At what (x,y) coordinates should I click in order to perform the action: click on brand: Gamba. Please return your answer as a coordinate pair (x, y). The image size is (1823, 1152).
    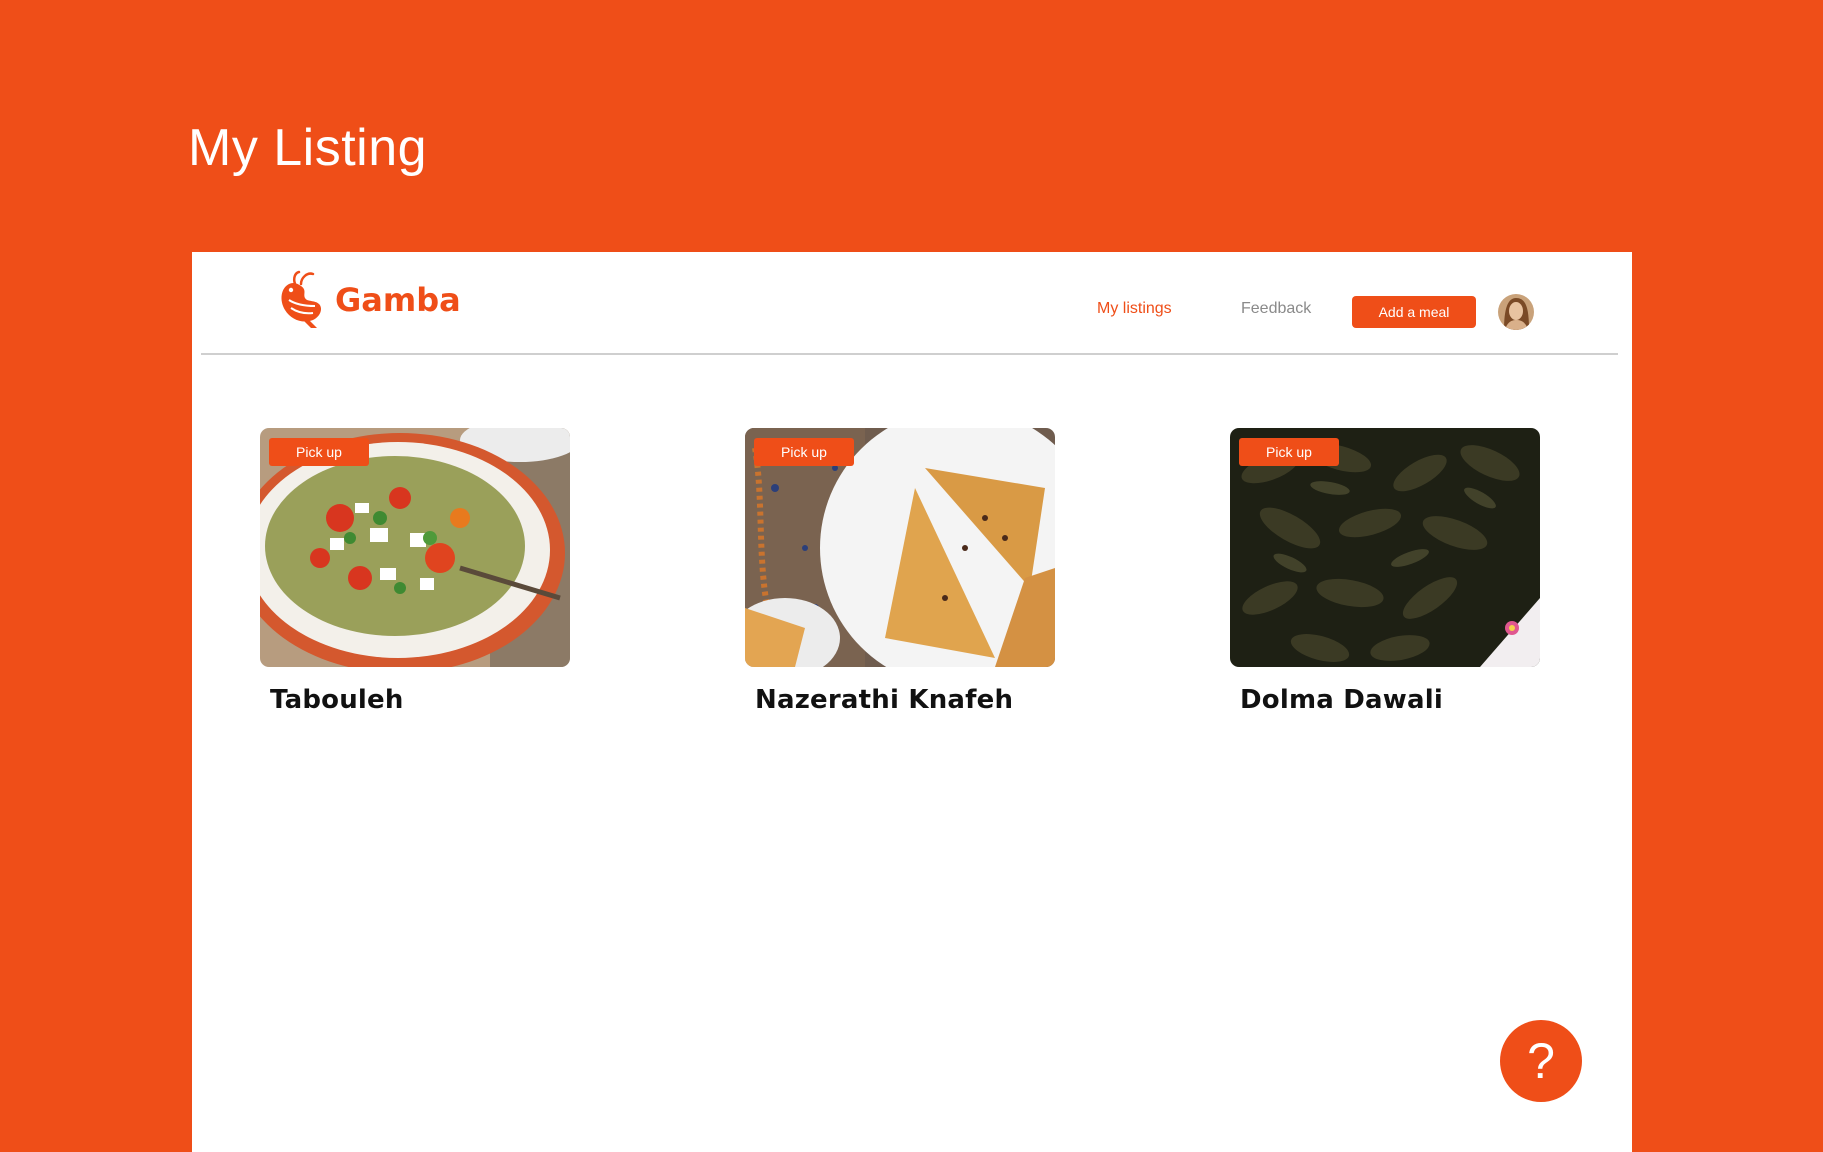
    Looking at the image, I should click on (369, 300).